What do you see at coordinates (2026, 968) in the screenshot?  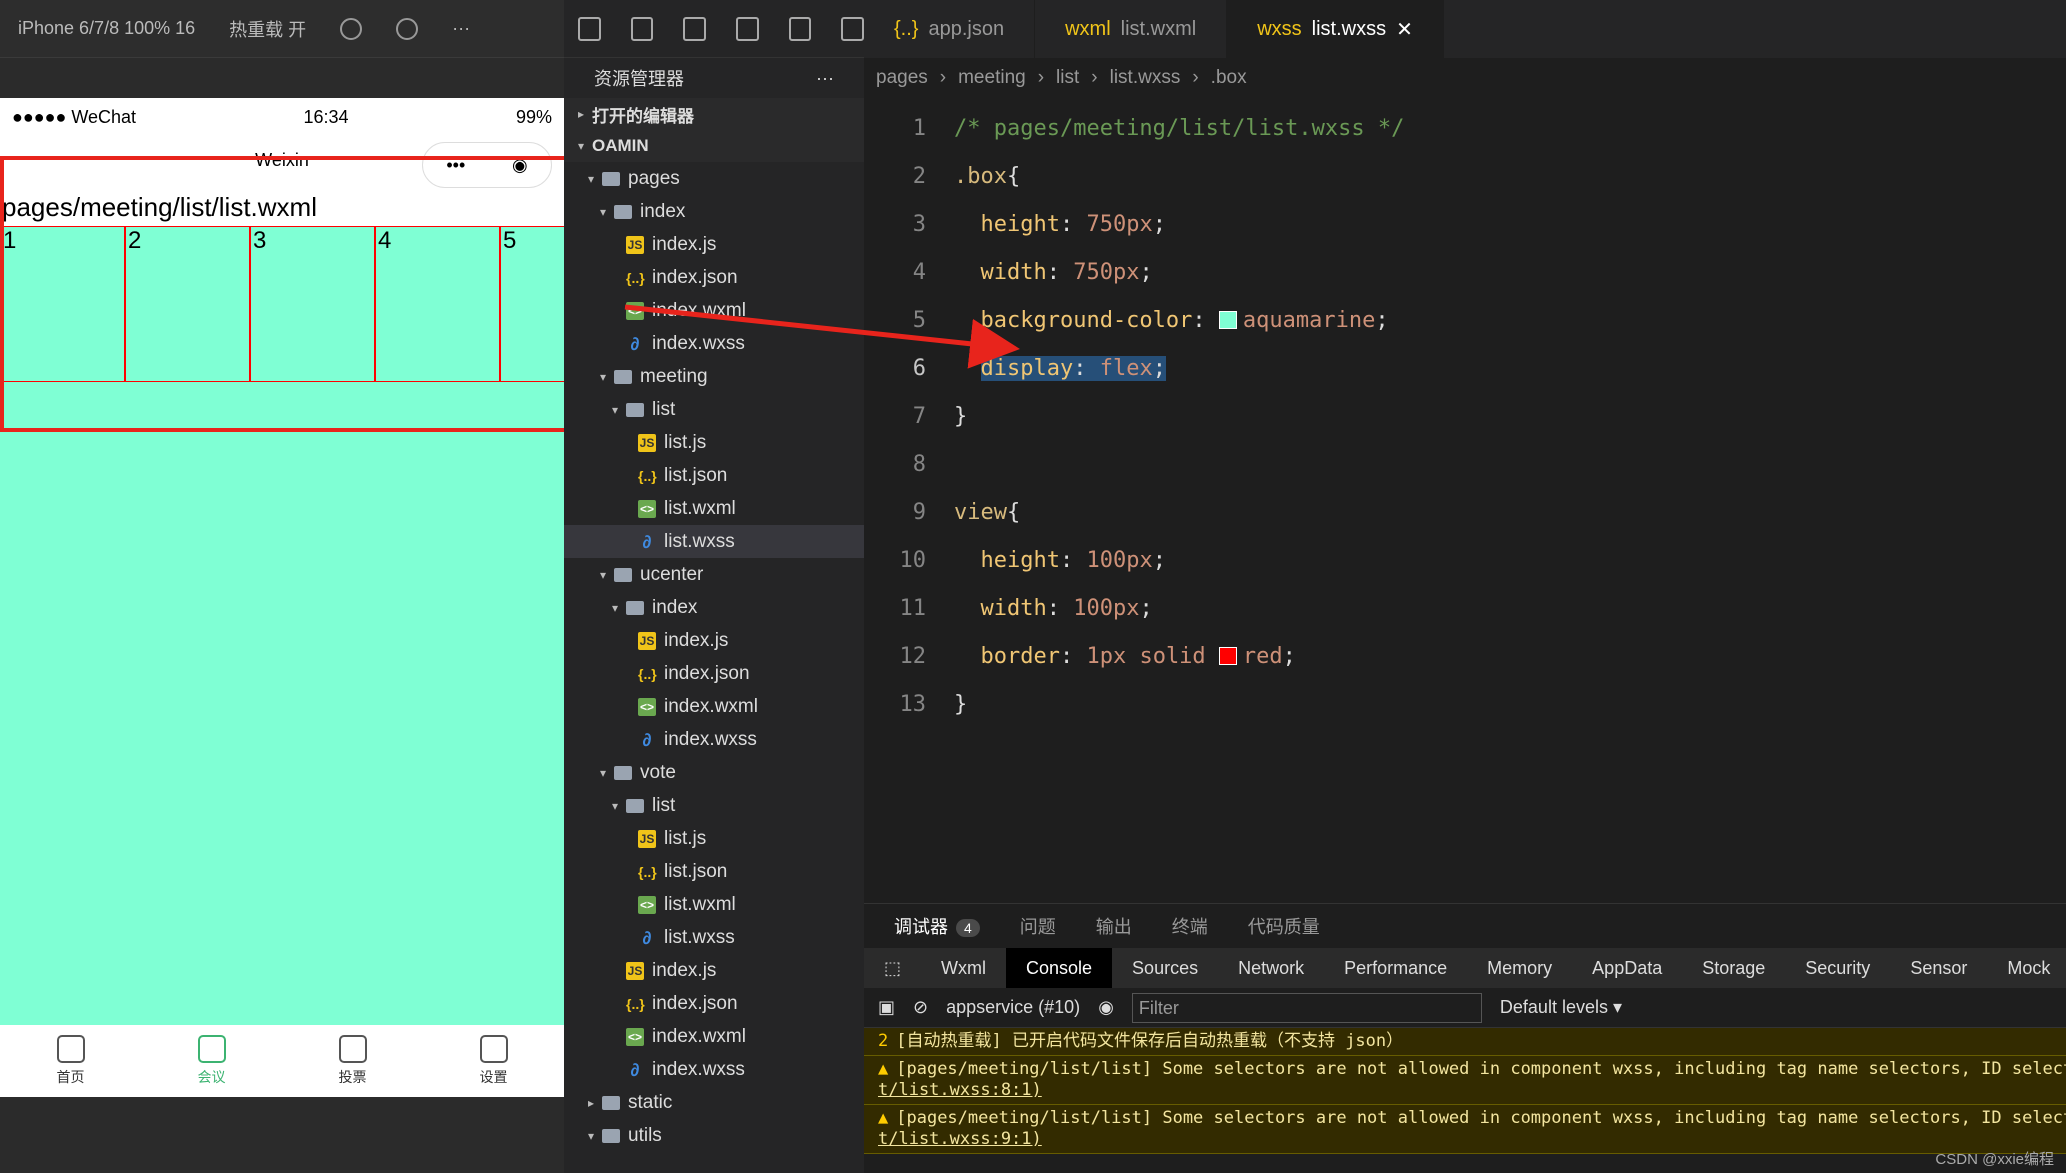 I see `devtools-tab: Mock` at bounding box center [2026, 968].